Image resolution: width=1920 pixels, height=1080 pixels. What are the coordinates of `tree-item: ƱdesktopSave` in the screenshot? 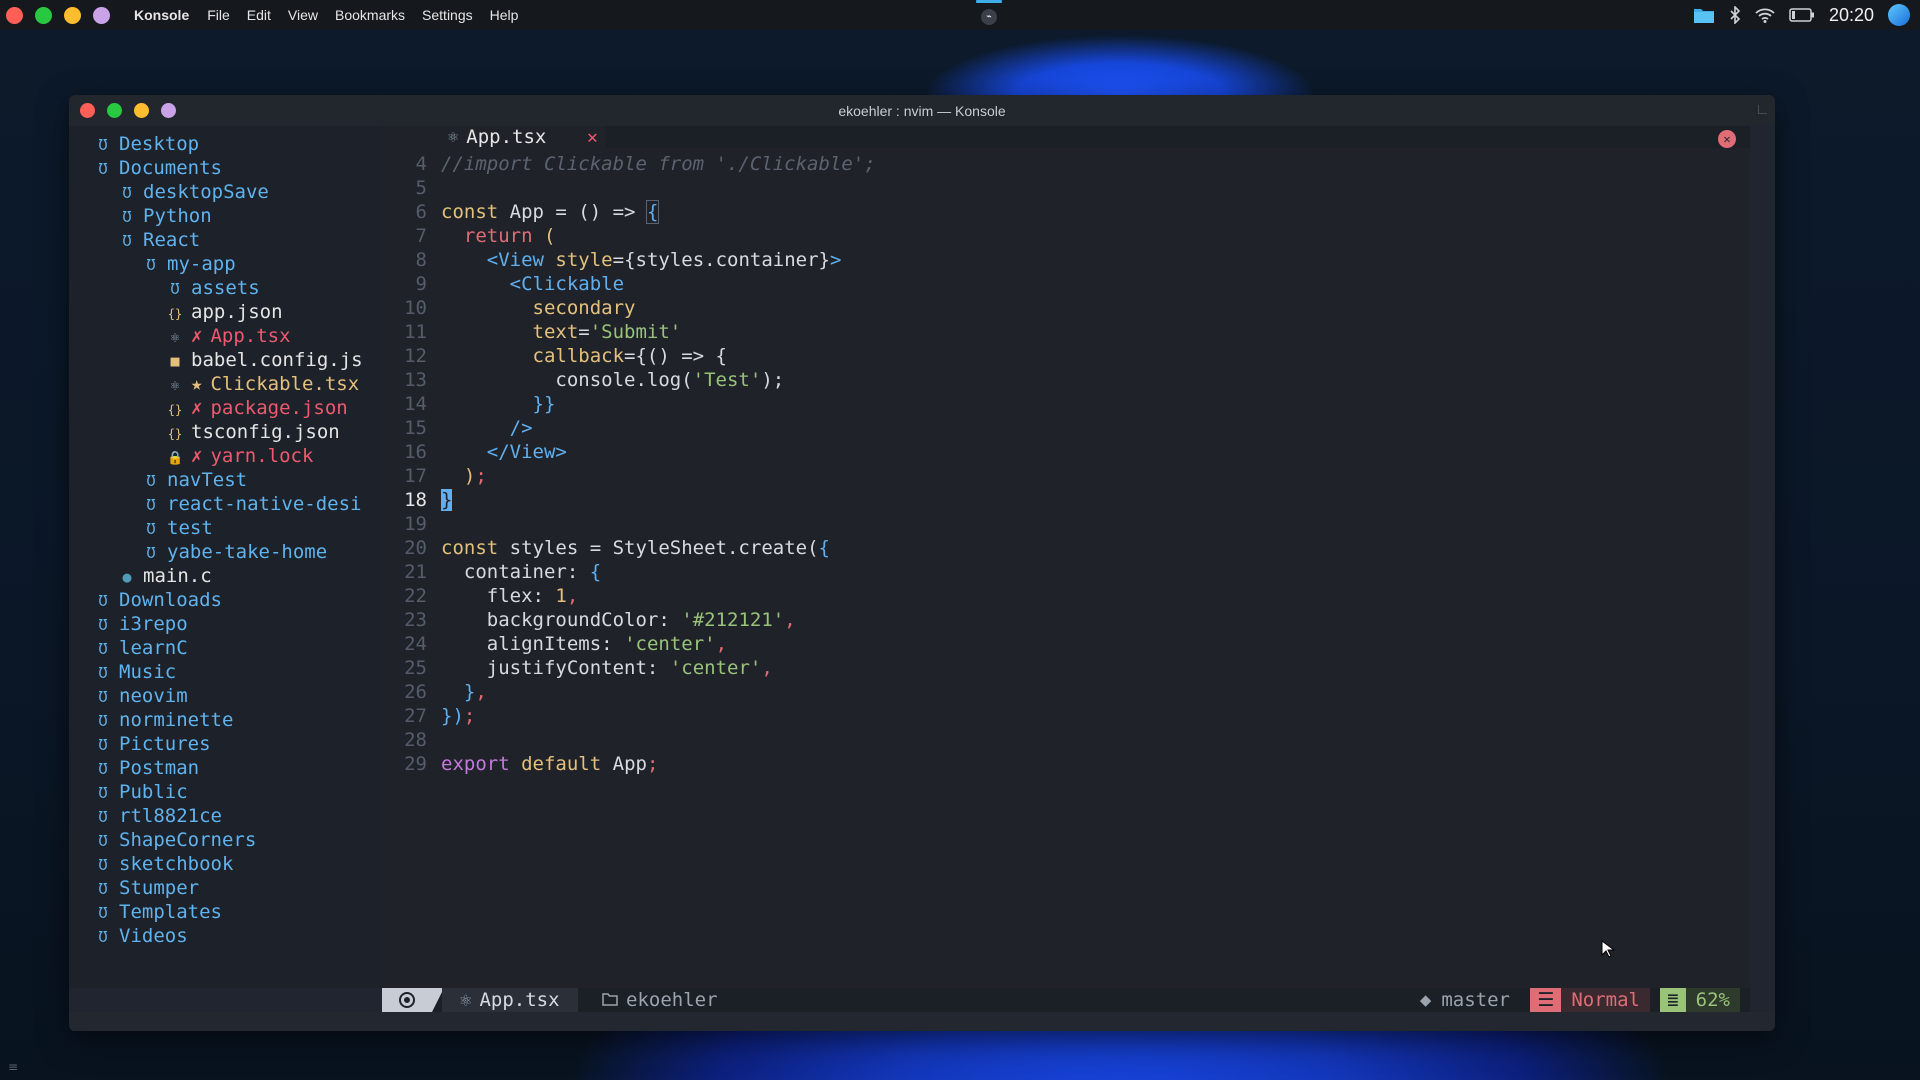 It's located at (193, 192).